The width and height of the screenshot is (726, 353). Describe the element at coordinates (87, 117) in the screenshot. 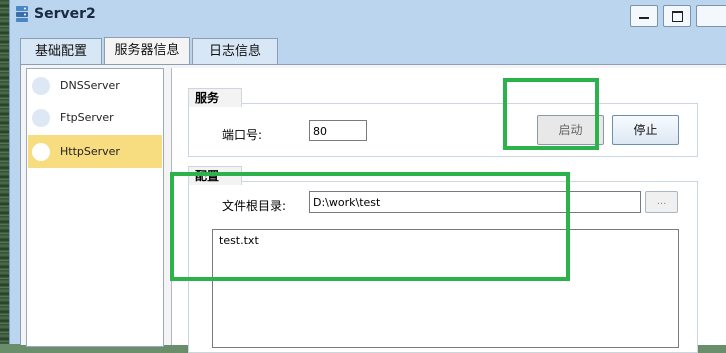

I see `sidebar-item-label: FtpServer` at that location.